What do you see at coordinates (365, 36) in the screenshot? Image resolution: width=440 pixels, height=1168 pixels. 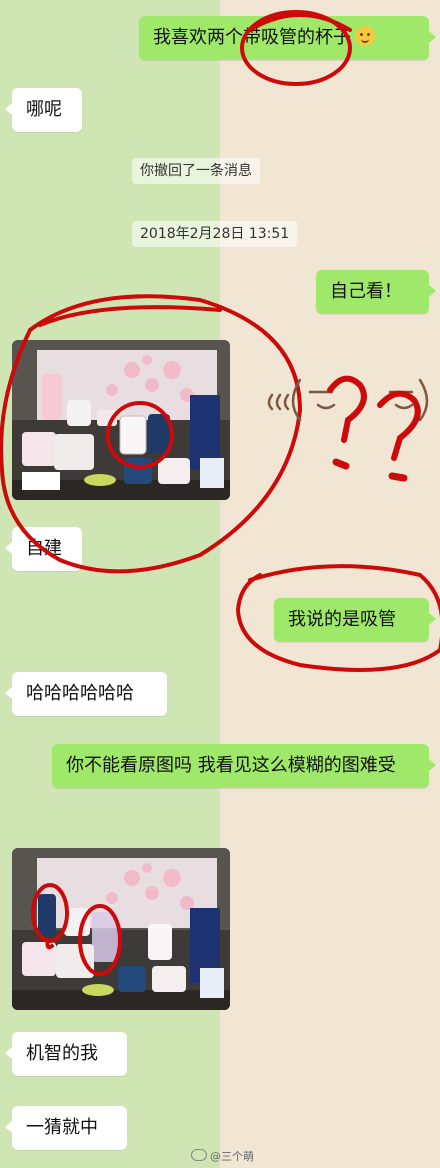 I see `smiling-face-emoji` at bounding box center [365, 36].